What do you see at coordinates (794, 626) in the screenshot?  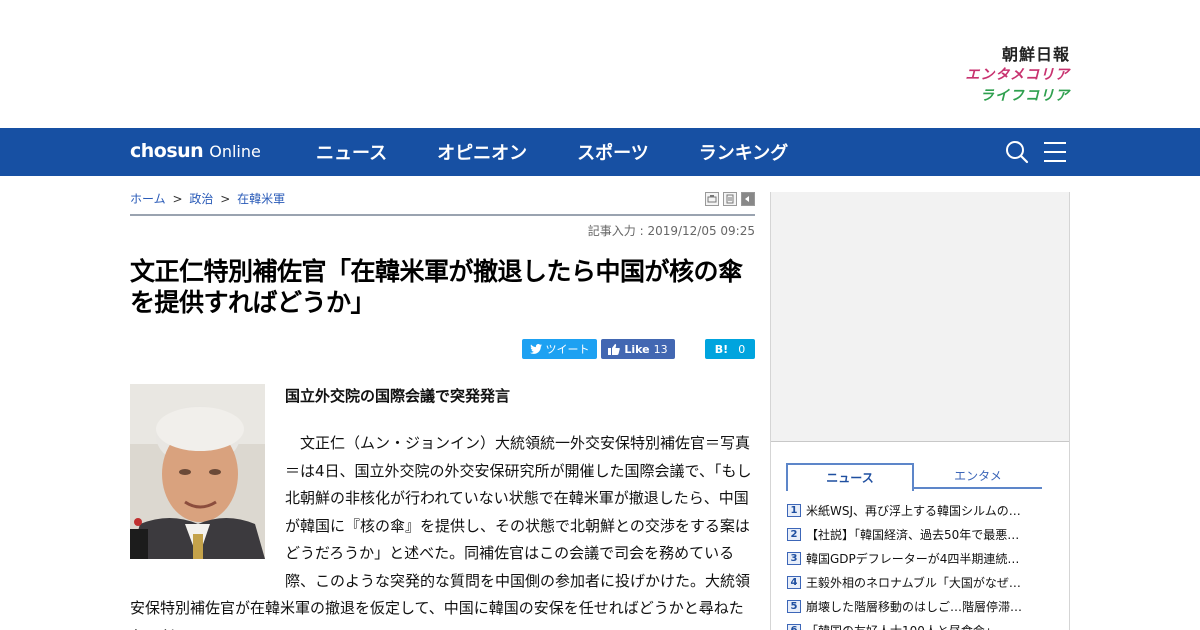 I see `ranking-number: 6` at bounding box center [794, 626].